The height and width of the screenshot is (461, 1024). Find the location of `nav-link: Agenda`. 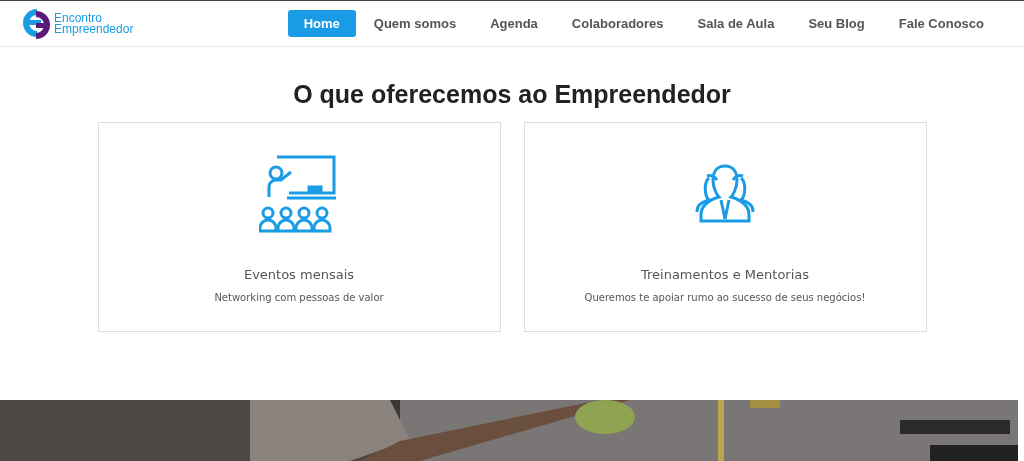

nav-link: Agenda is located at coordinates (514, 23).